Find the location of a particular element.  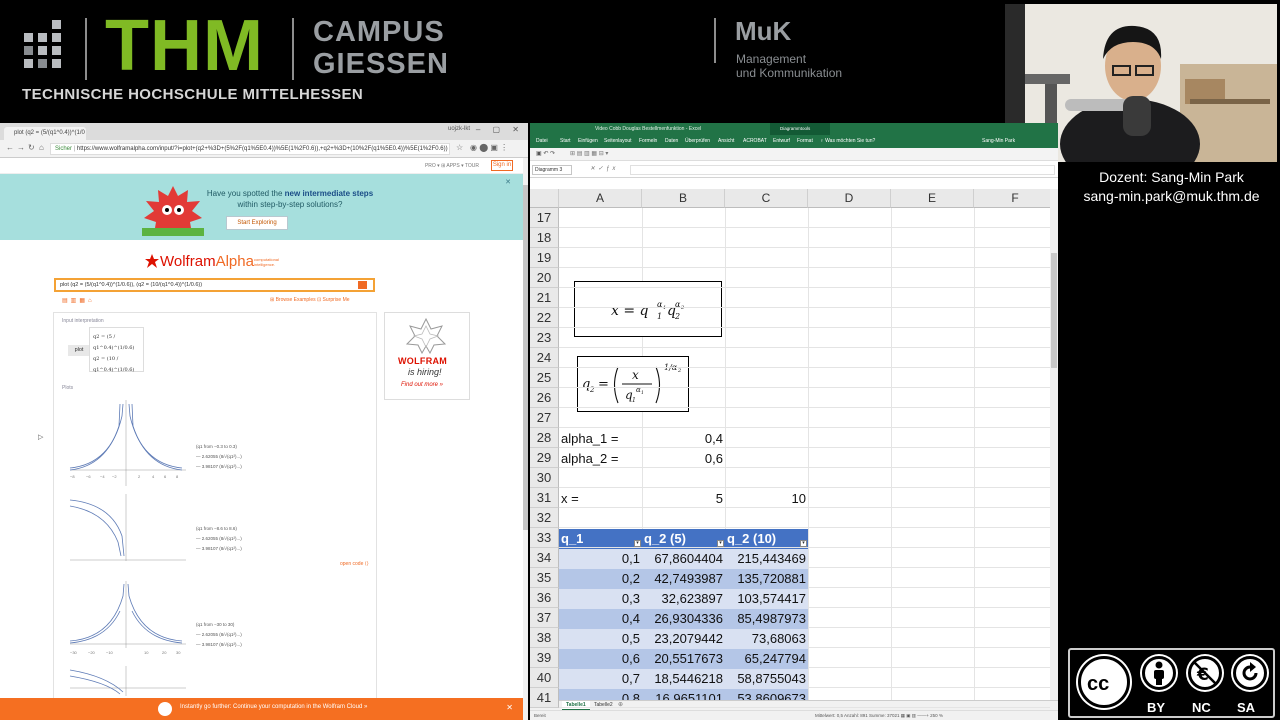

table-cell: 0,2 is located at coordinates (600, 579).